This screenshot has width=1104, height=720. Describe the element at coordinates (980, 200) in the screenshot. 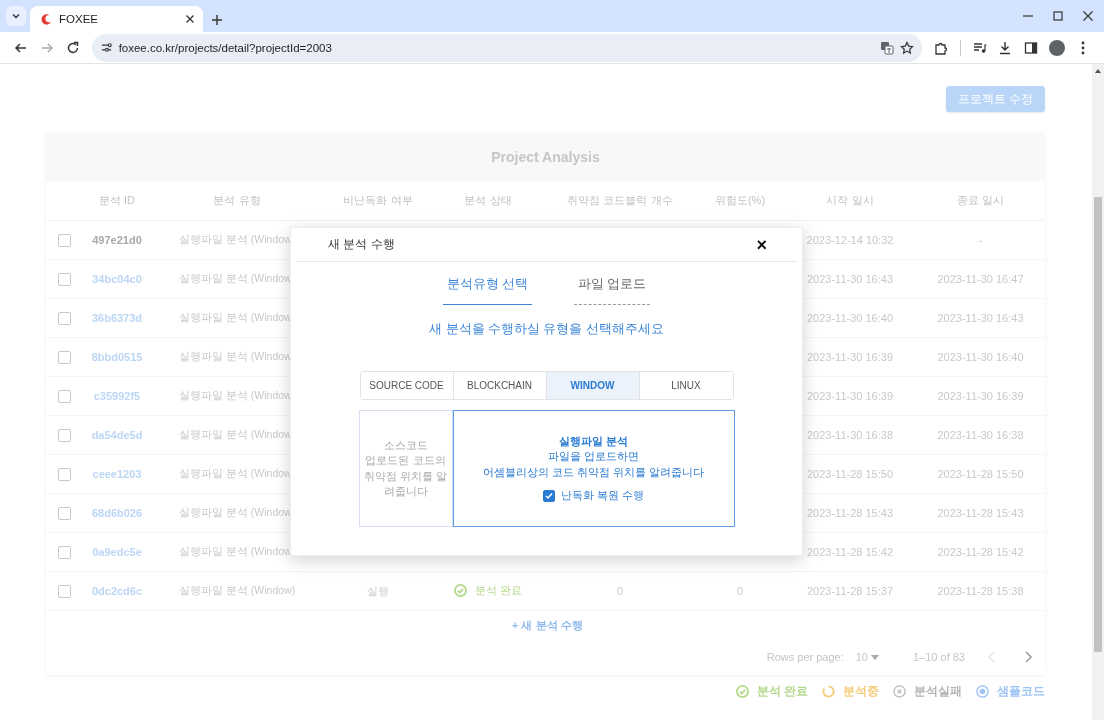

I see `column-header: 종료 일시` at that location.